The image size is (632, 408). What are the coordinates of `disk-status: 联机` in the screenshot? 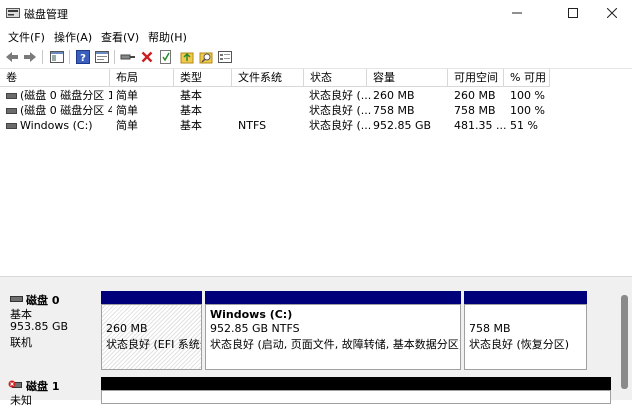 It's located at (21, 342).